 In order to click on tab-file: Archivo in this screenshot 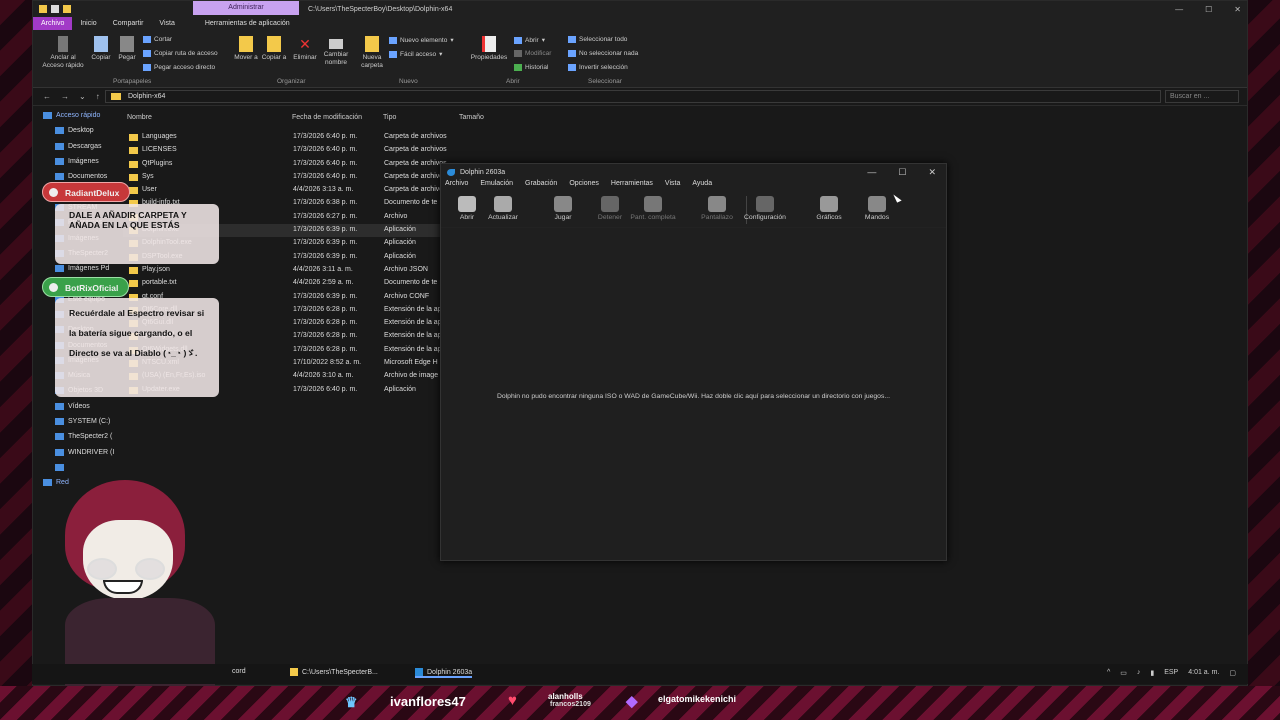, I will do `click(53, 23)`.